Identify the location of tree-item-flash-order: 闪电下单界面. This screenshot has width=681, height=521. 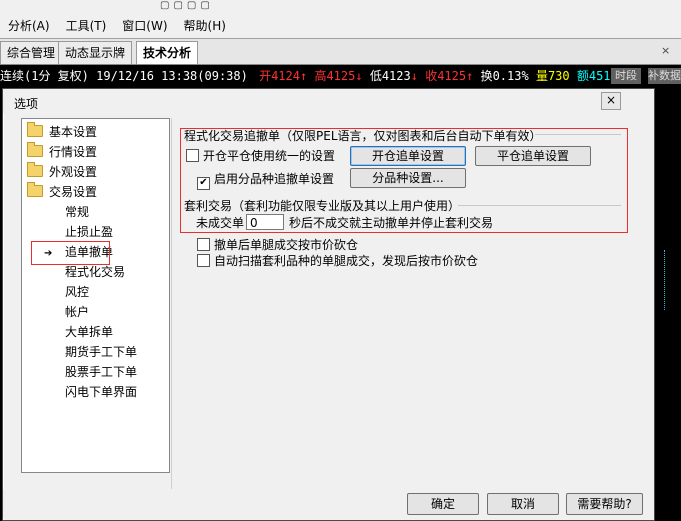
(101, 392).